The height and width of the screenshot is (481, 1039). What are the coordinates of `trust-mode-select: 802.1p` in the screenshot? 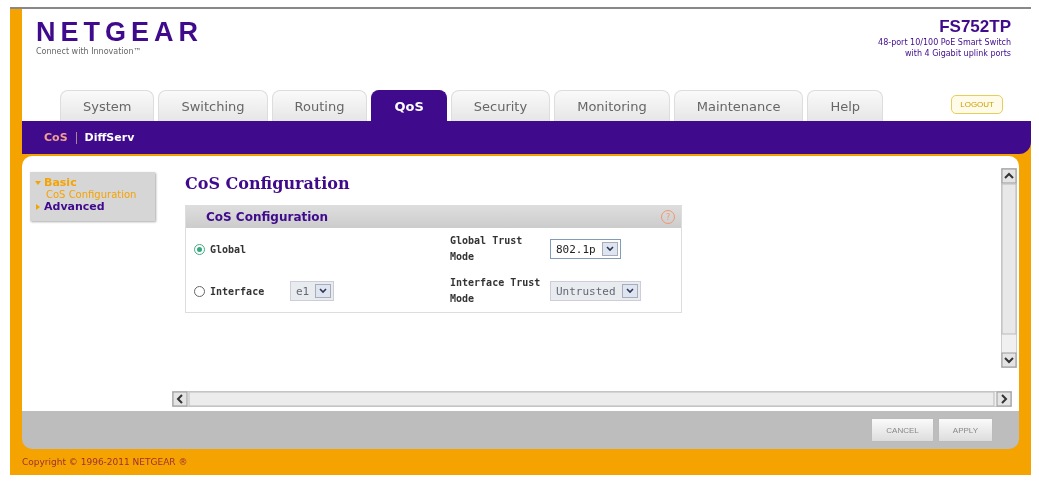 It's located at (585, 249).